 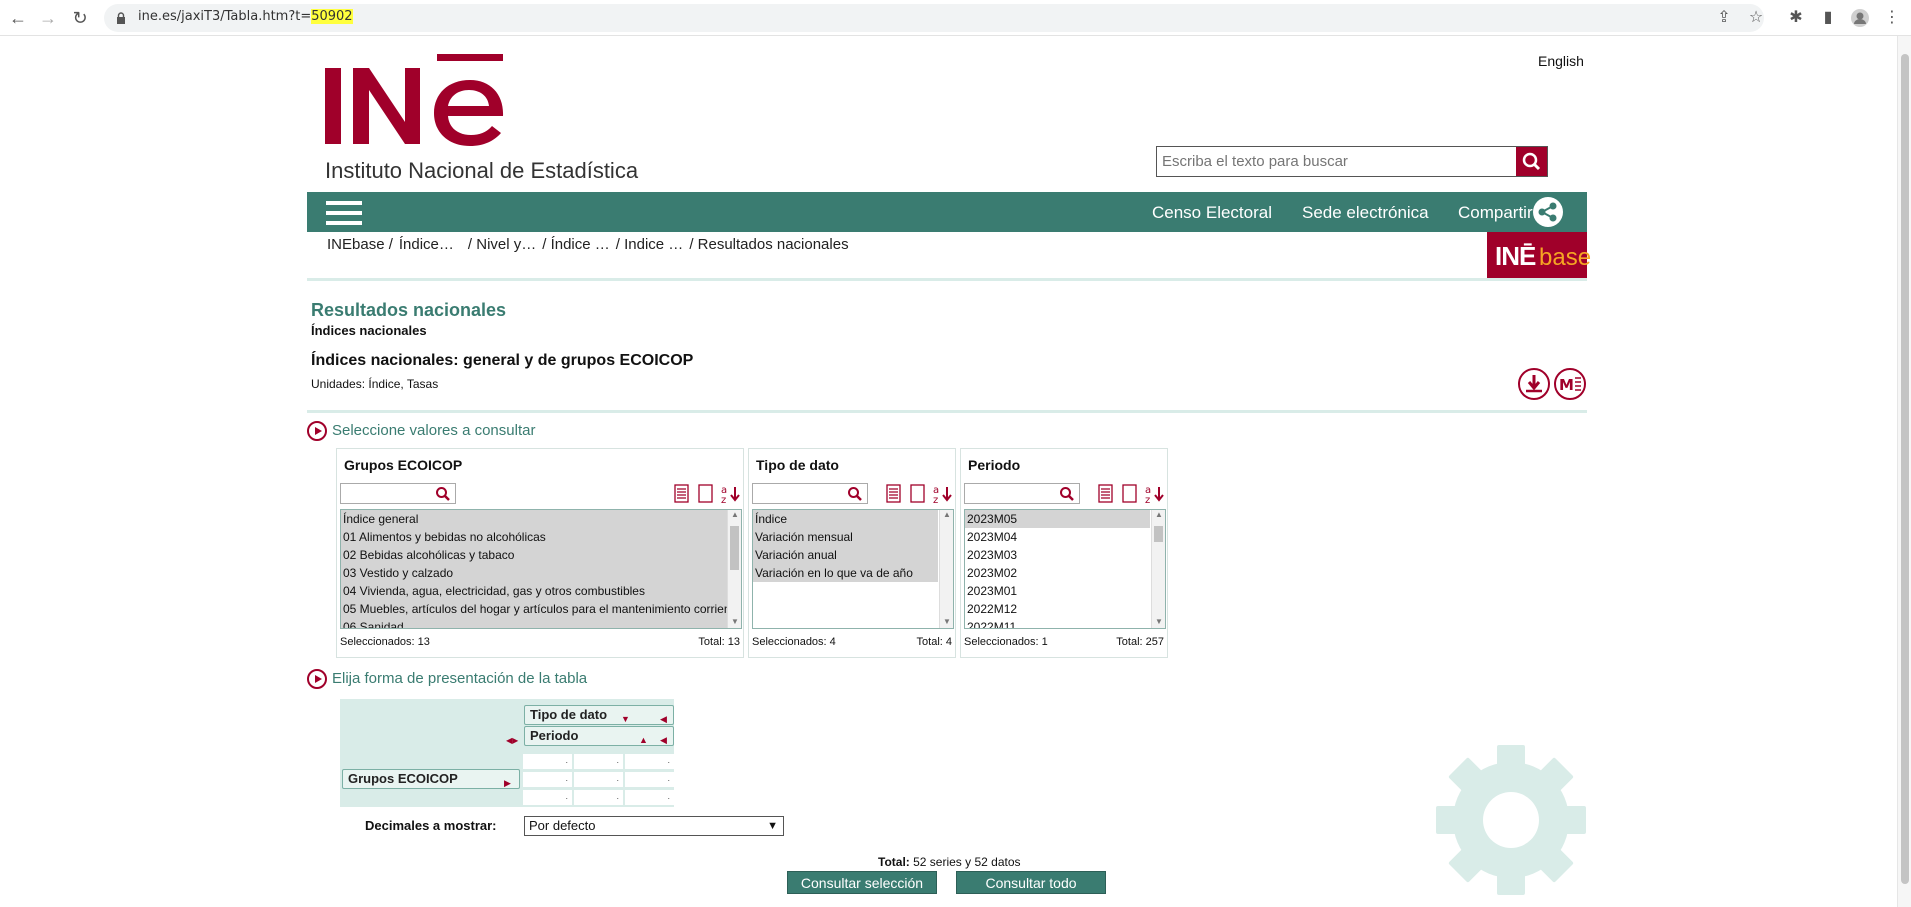 What do you see at coordinates (1212, 213) in the screenshot?
I see `nav-censo-electoral: Censo Electoral` at bounding box center [1212, 213].